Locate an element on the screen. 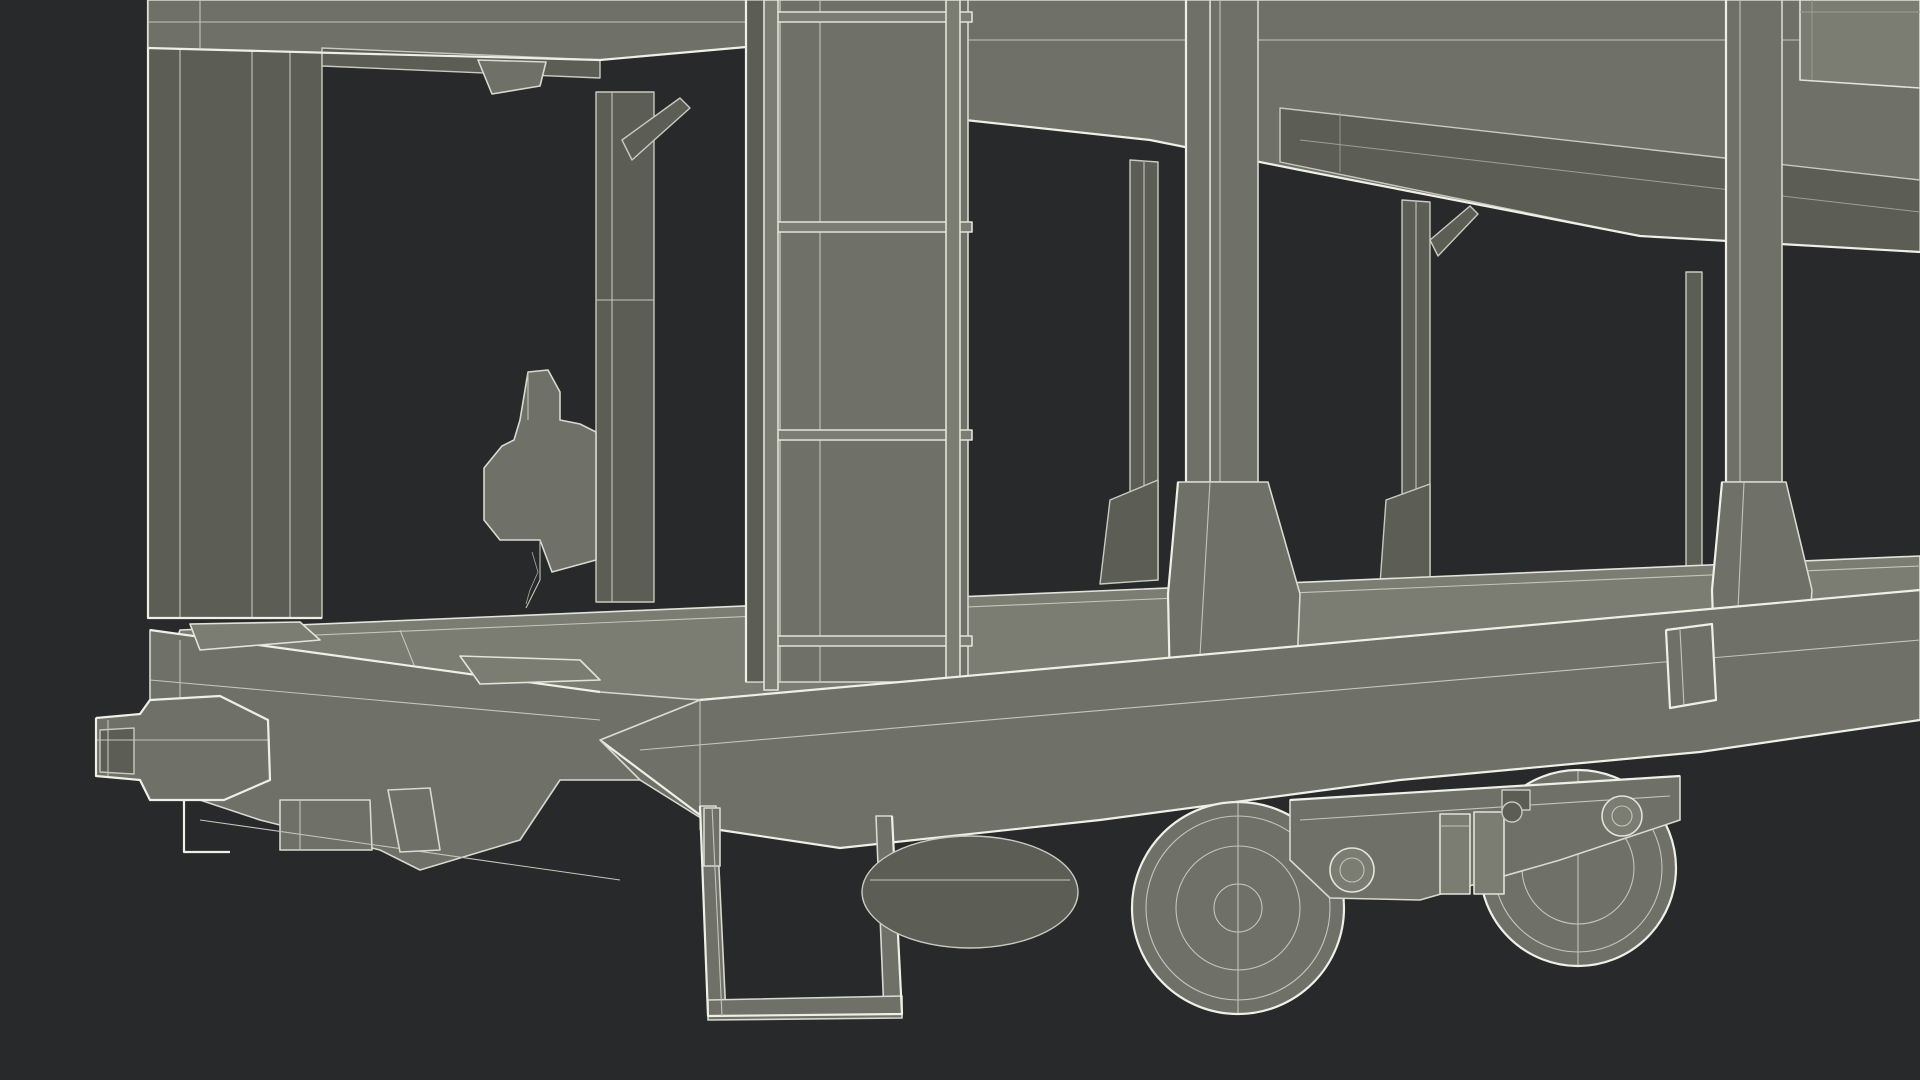  rear-wheel is located at coordinates (970, 892).